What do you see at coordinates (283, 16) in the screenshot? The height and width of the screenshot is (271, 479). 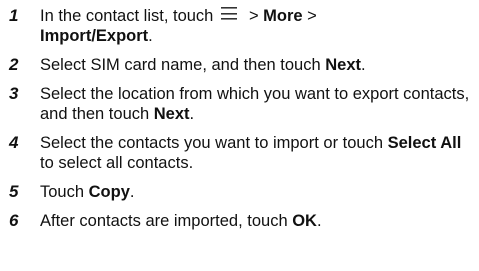 I see `more-label: More` at bounding box center [283, 16].